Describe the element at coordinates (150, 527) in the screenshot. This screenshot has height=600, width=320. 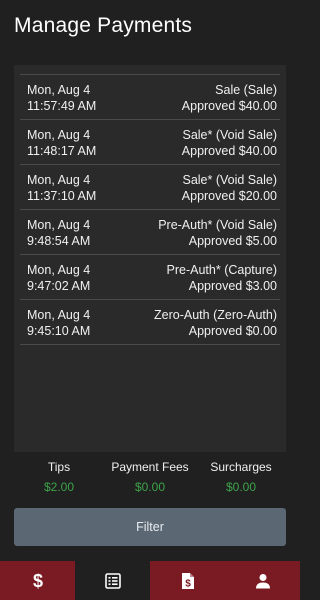
I see `filter-button: Filter` at that location.